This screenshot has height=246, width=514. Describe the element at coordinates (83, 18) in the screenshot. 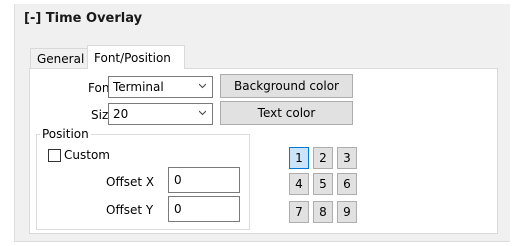

I see `section-title: [-] Time Overlay` at that location.